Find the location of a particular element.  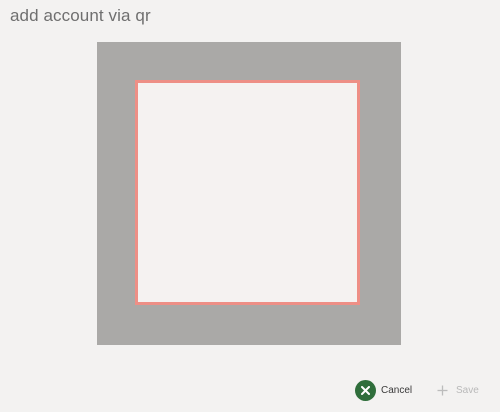

save-button: Save is located at coordinates (456, 390).